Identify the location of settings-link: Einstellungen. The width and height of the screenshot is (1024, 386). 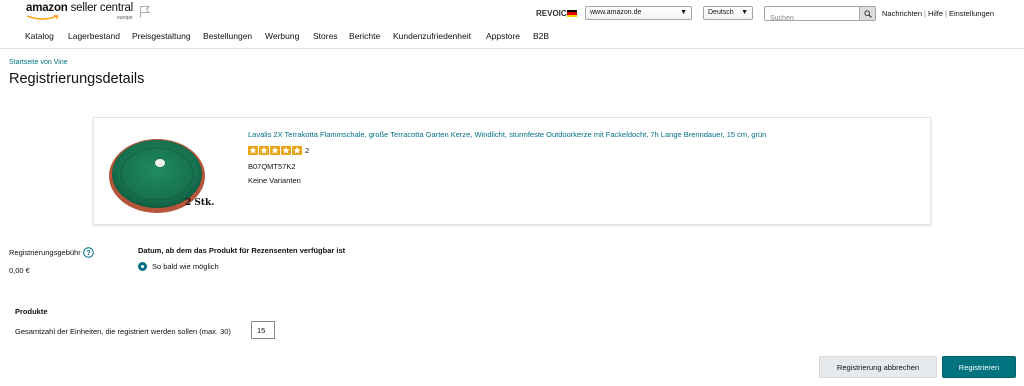
(971, 13).